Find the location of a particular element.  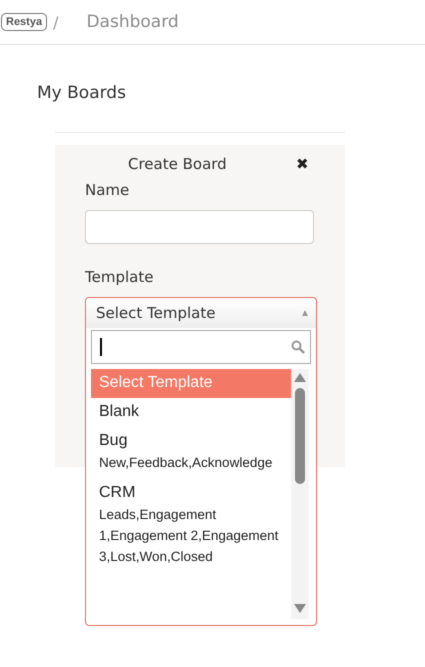

scrollbar is located at coordinates (300, 494).